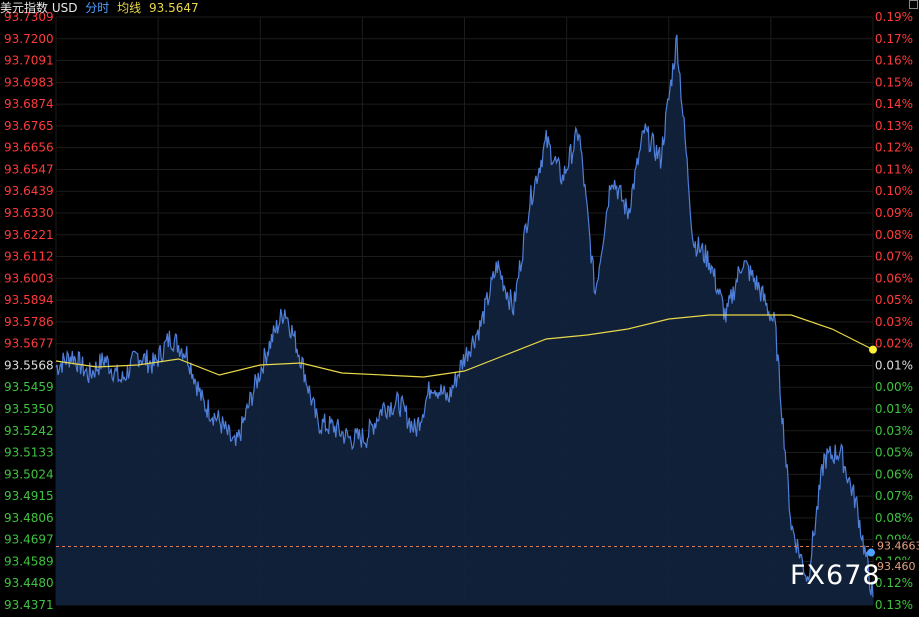 The height and width of the screenshot is (617, 919). What do you see at coordinates (29, 235) in the screenshot?
I see `left-tick-label: 93.6221` at bounding box center [29, 235].